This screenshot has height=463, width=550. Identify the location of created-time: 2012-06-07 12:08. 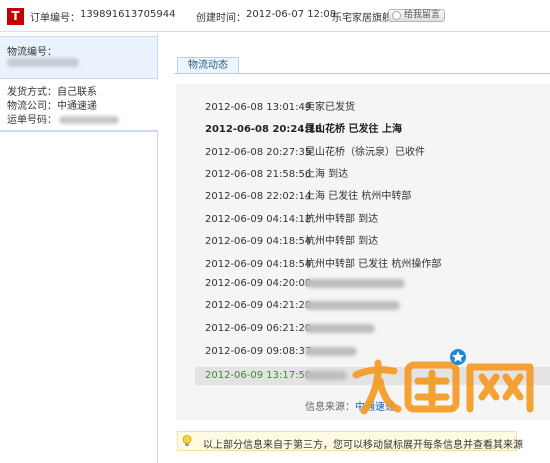
(291, 14).